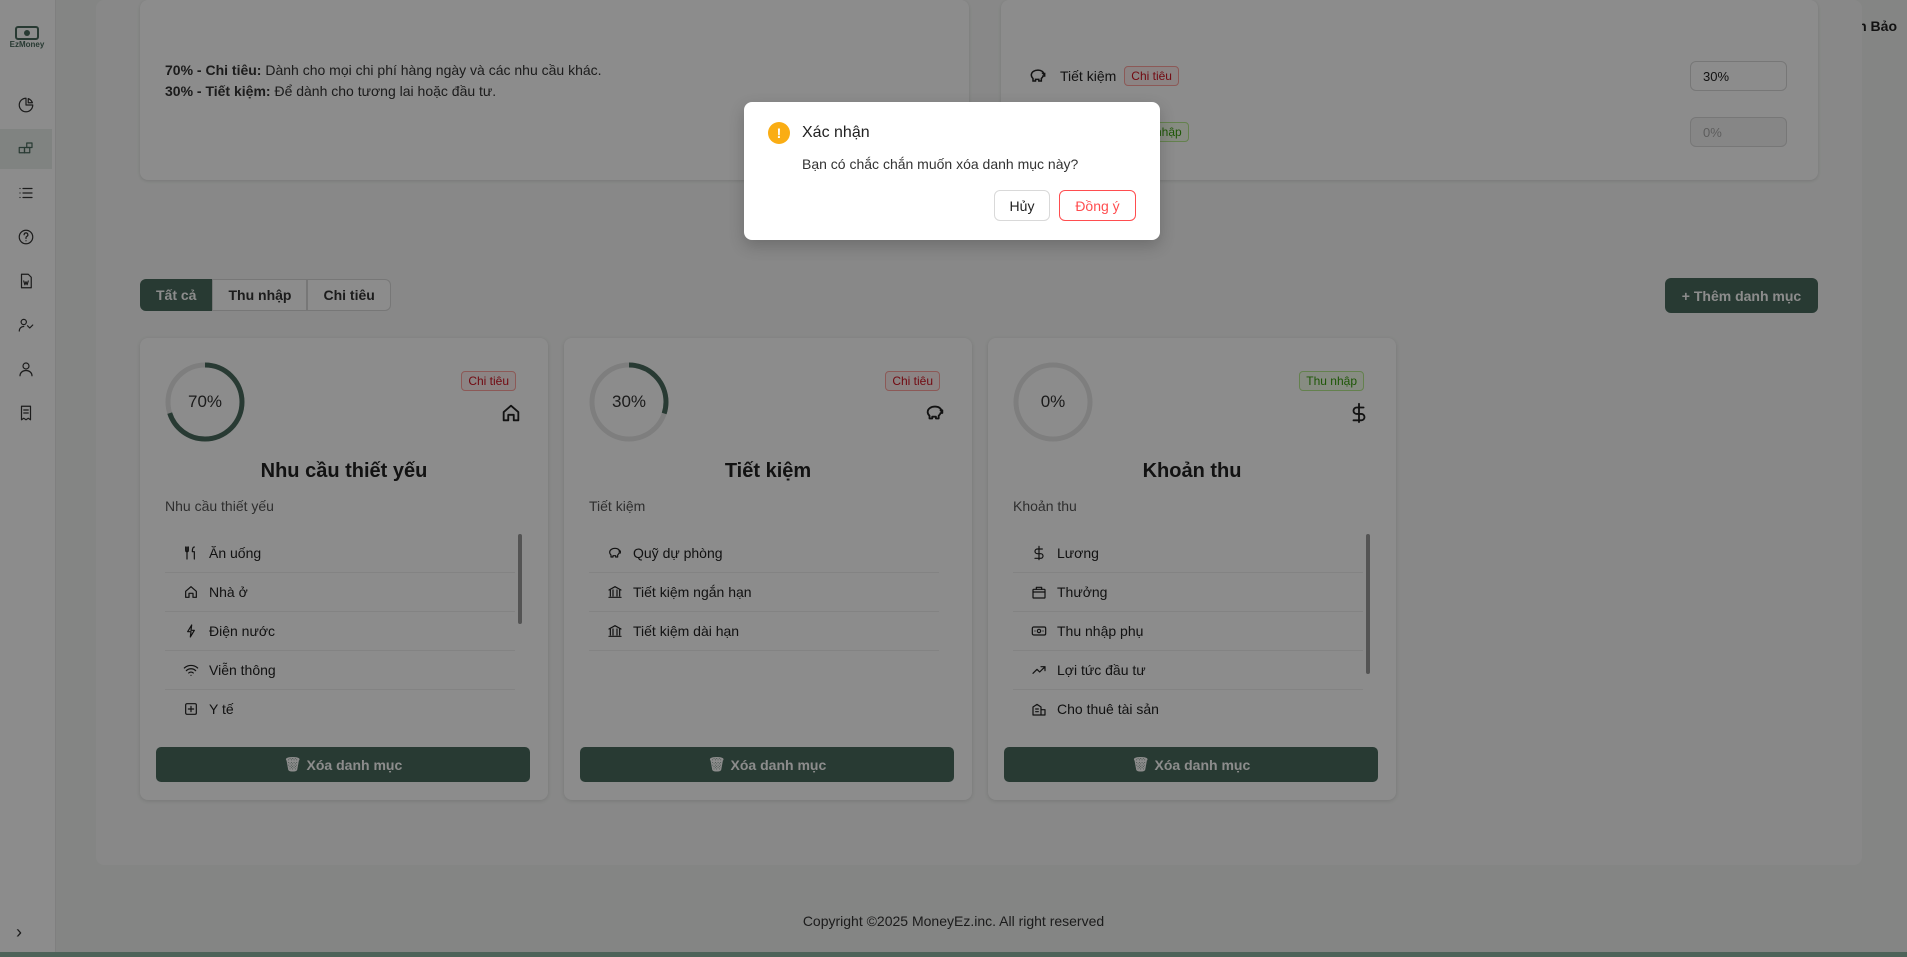 The width and height of the screenshot is (1907, 957). I want to click on confirm-button: Đồng ý, so click(1097, 205).